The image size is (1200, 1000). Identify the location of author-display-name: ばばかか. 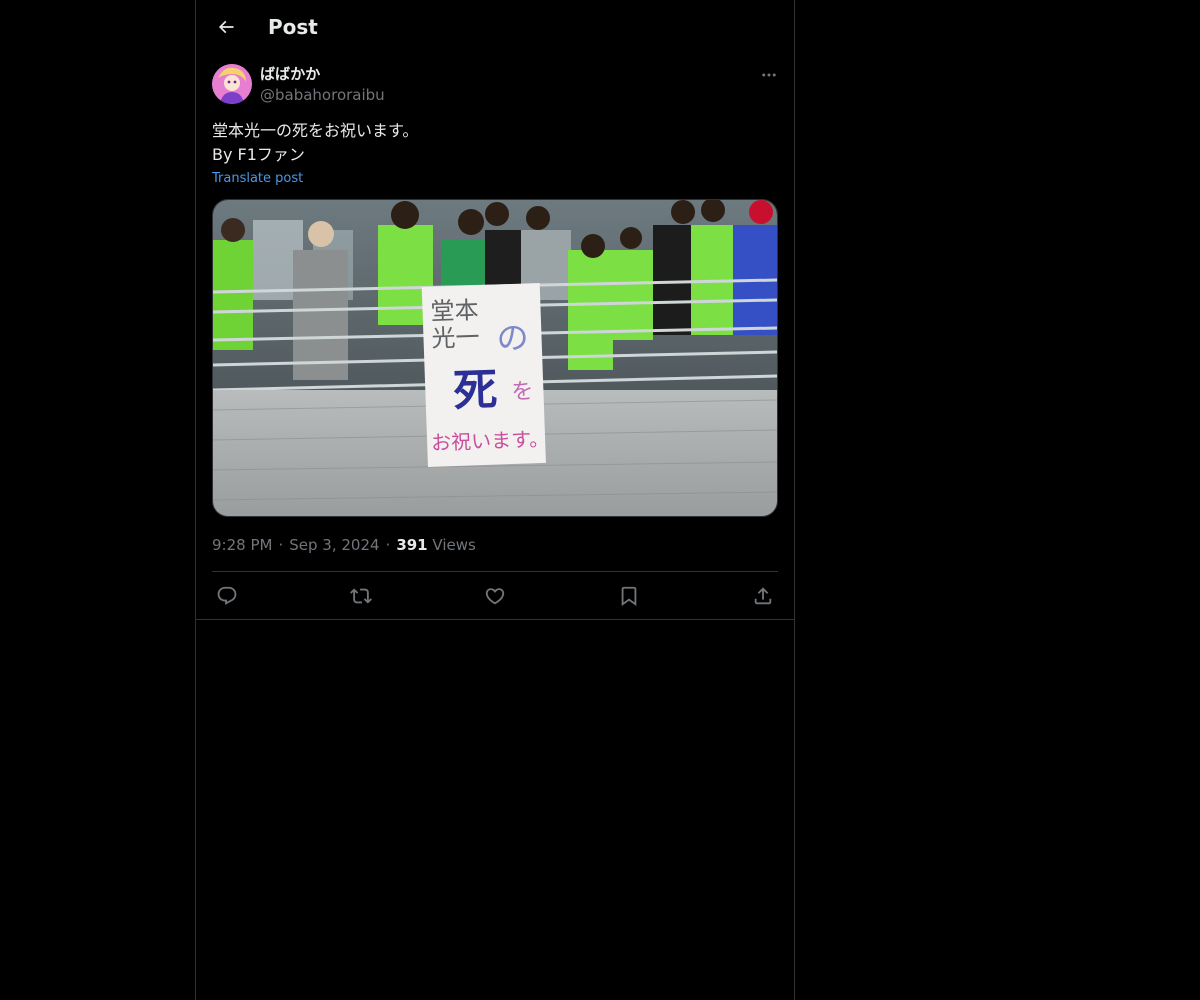
(290, 74).